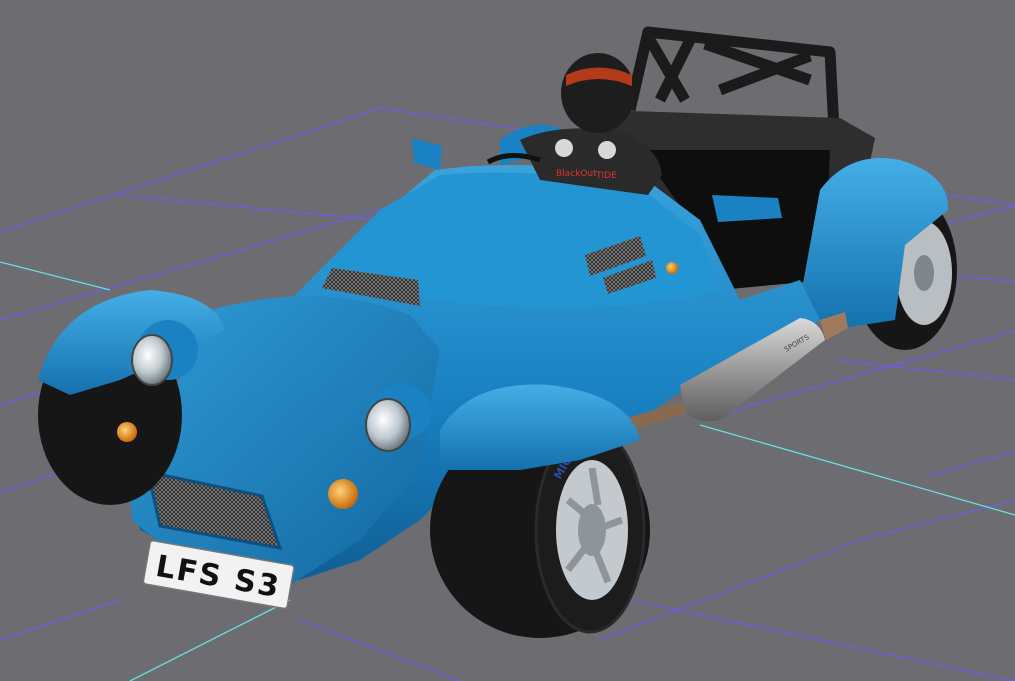  I want to click on side-indicator, so click(672, 268).